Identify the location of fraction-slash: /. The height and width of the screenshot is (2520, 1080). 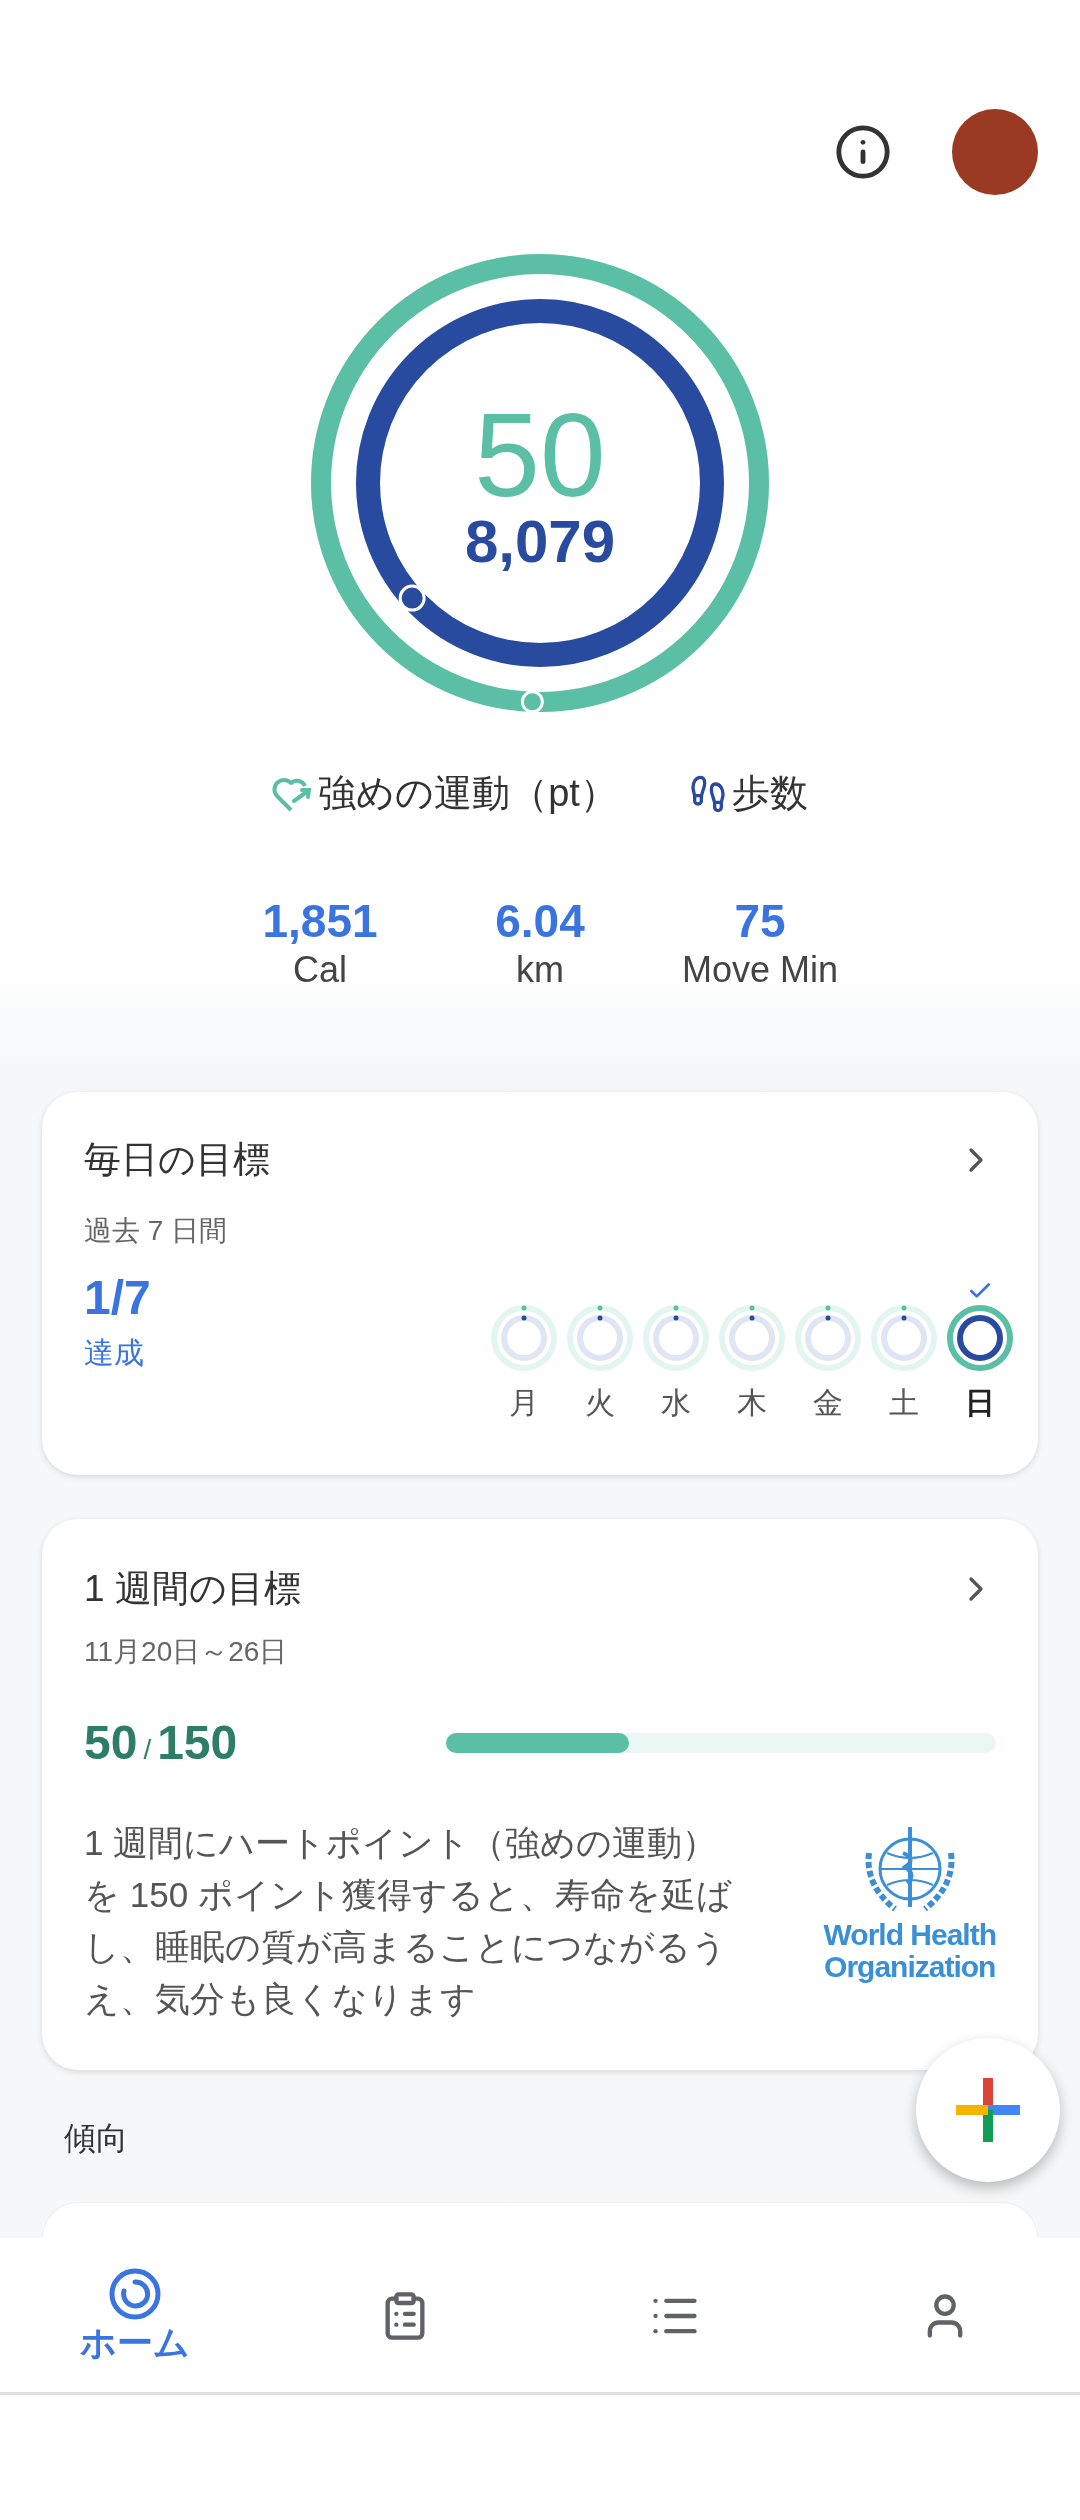
(147, 1749).